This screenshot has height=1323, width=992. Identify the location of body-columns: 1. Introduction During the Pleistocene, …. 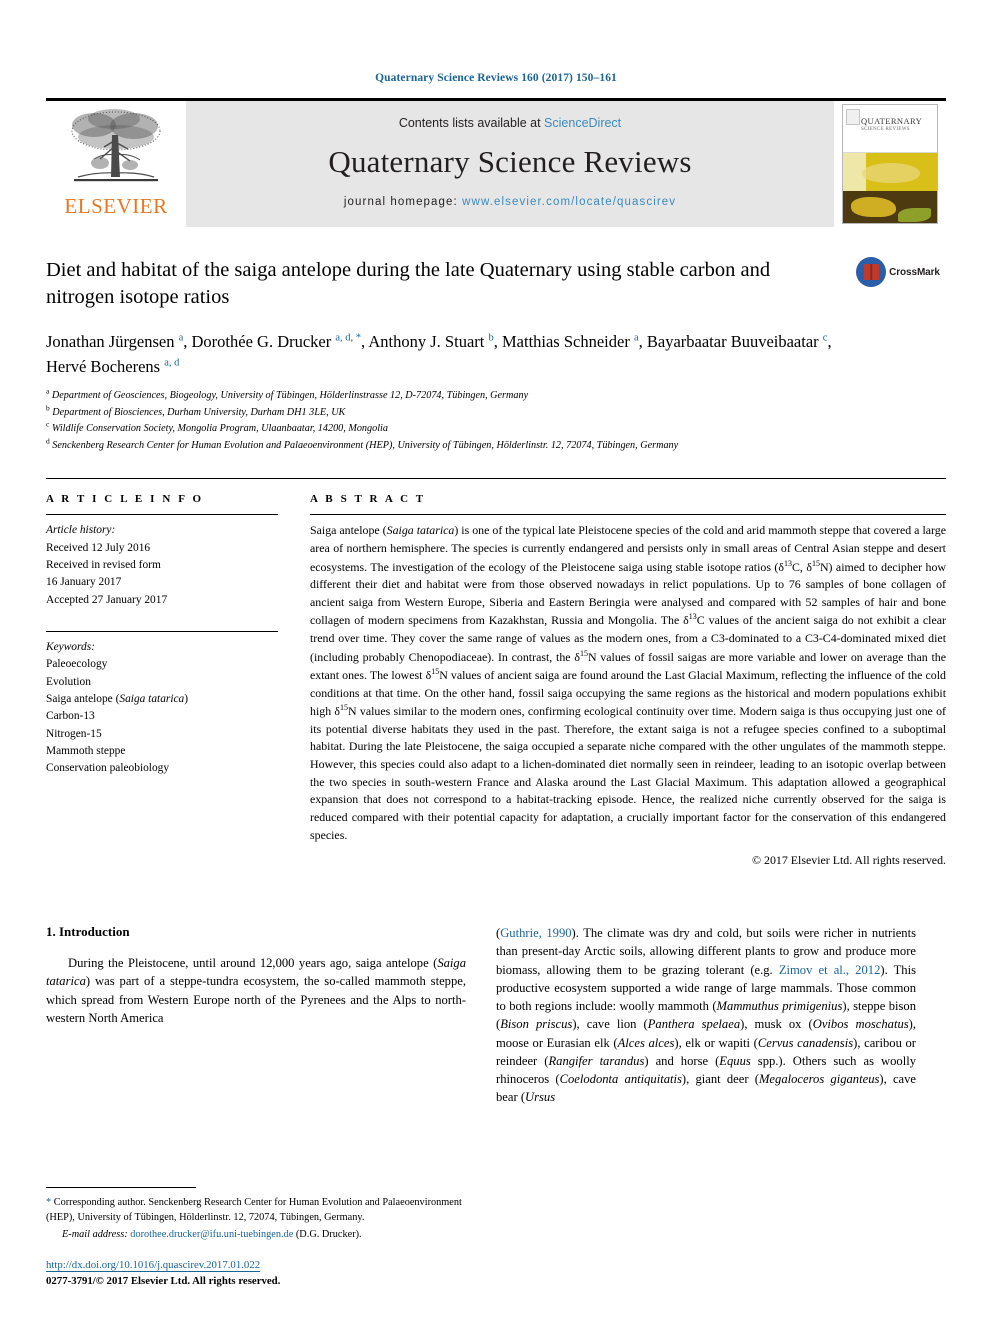
(496, 1015).